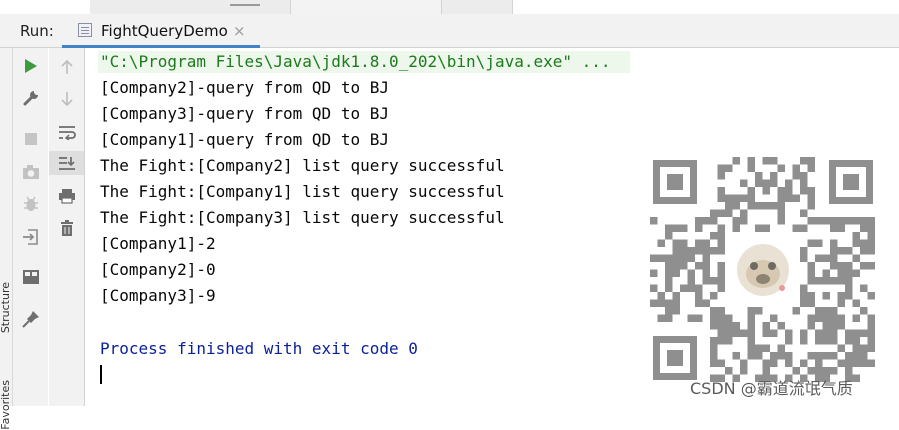 This screenshot has width=899, height=430. I want to click on exit-icon, so click(30, 237).